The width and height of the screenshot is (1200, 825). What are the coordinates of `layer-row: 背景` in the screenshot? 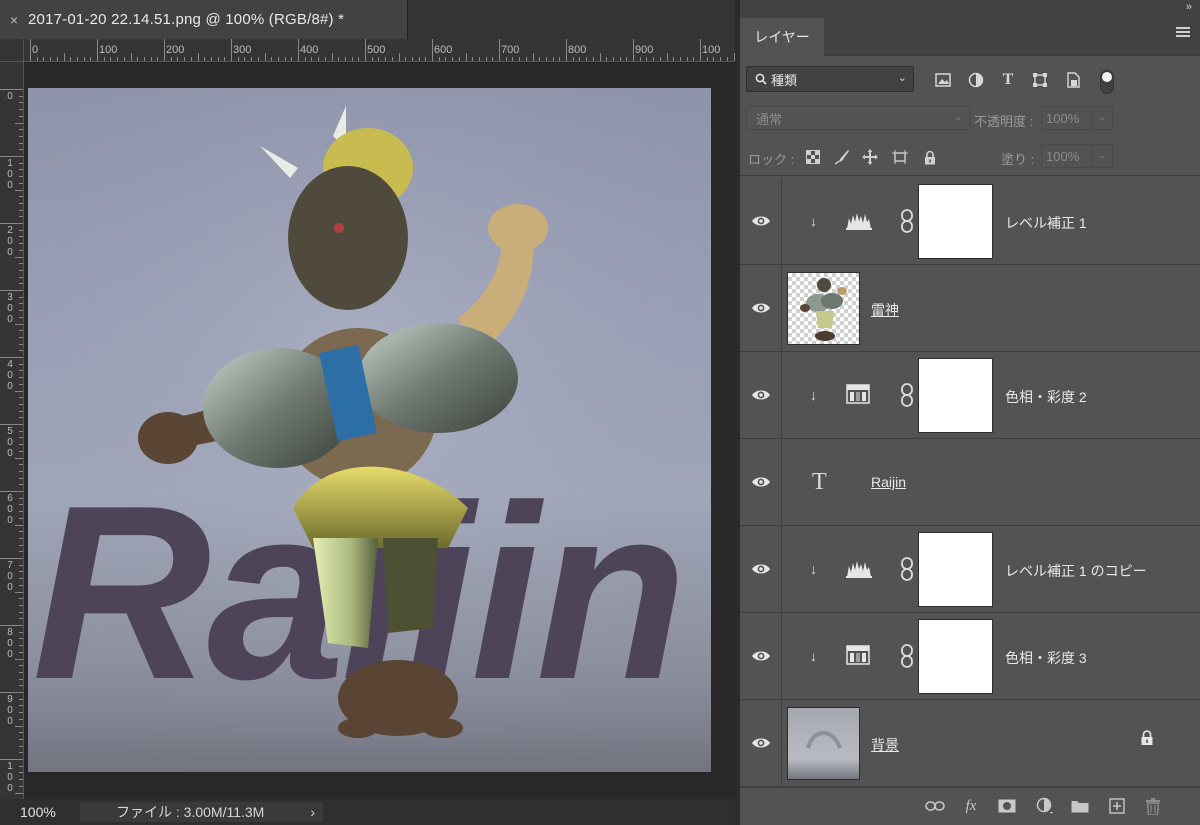 It's located at (970, 743).